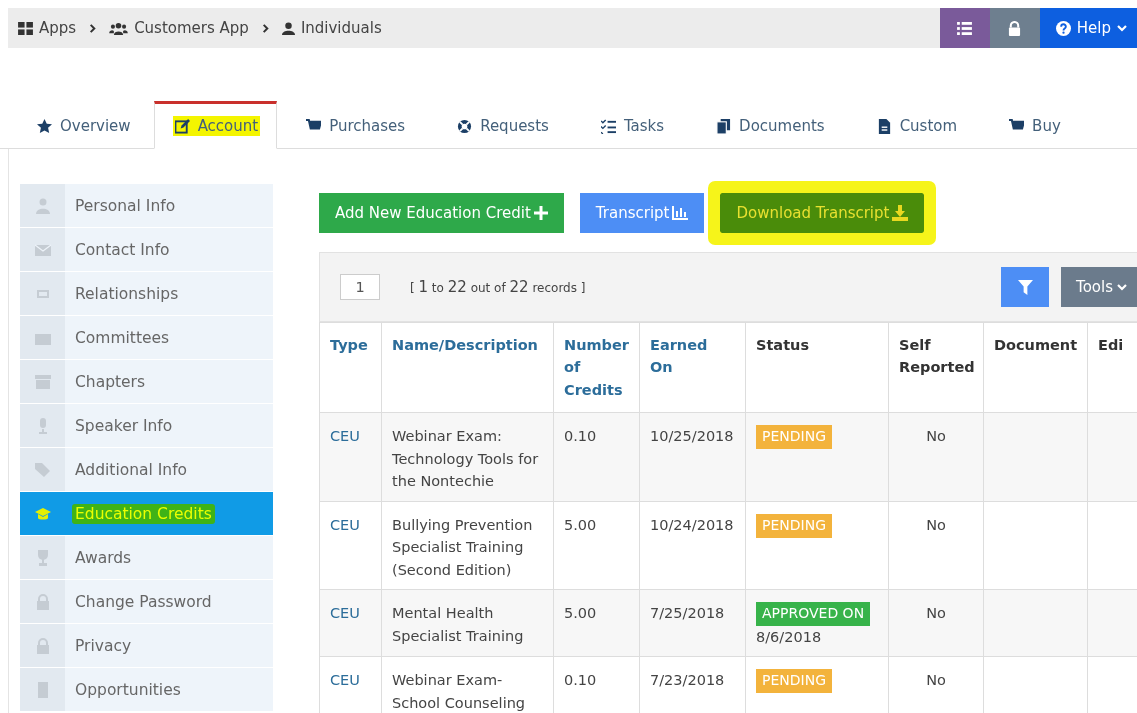  I want to click on column-header: Document, so click(1035, 367).